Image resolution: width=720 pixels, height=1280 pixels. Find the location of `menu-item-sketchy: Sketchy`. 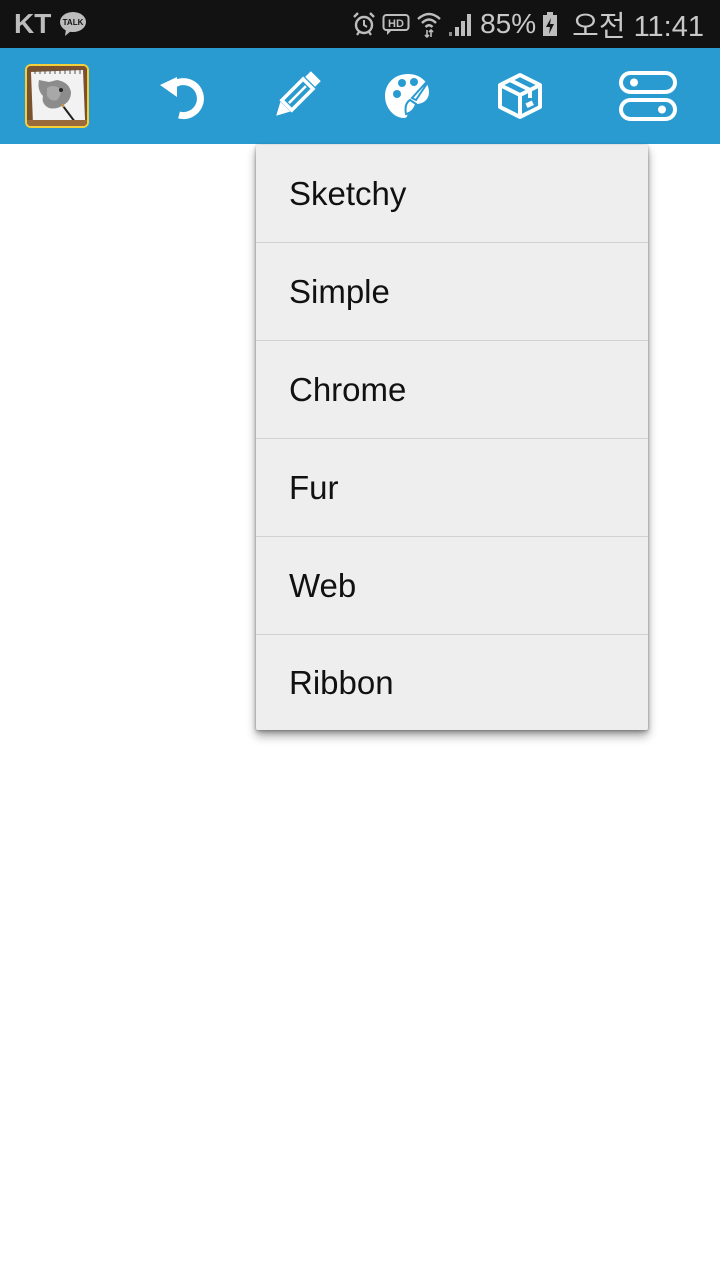

menu-item-sketchy: Sketchy is located at coordinates (452, 194).